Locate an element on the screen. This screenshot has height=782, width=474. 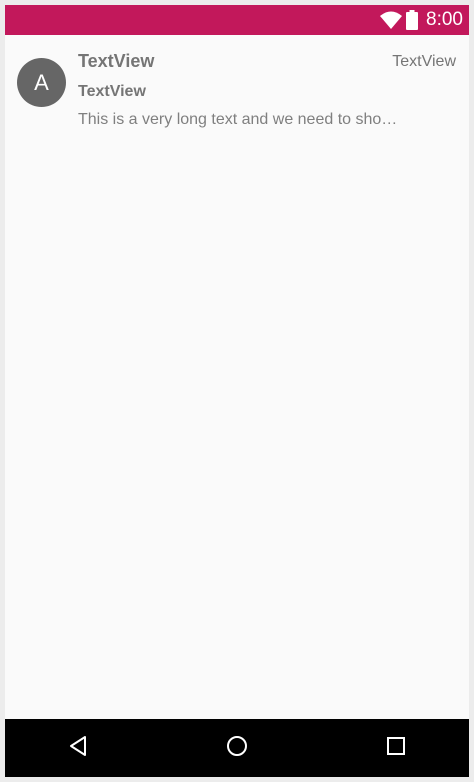
back-button is located at coordinates (78, 748).